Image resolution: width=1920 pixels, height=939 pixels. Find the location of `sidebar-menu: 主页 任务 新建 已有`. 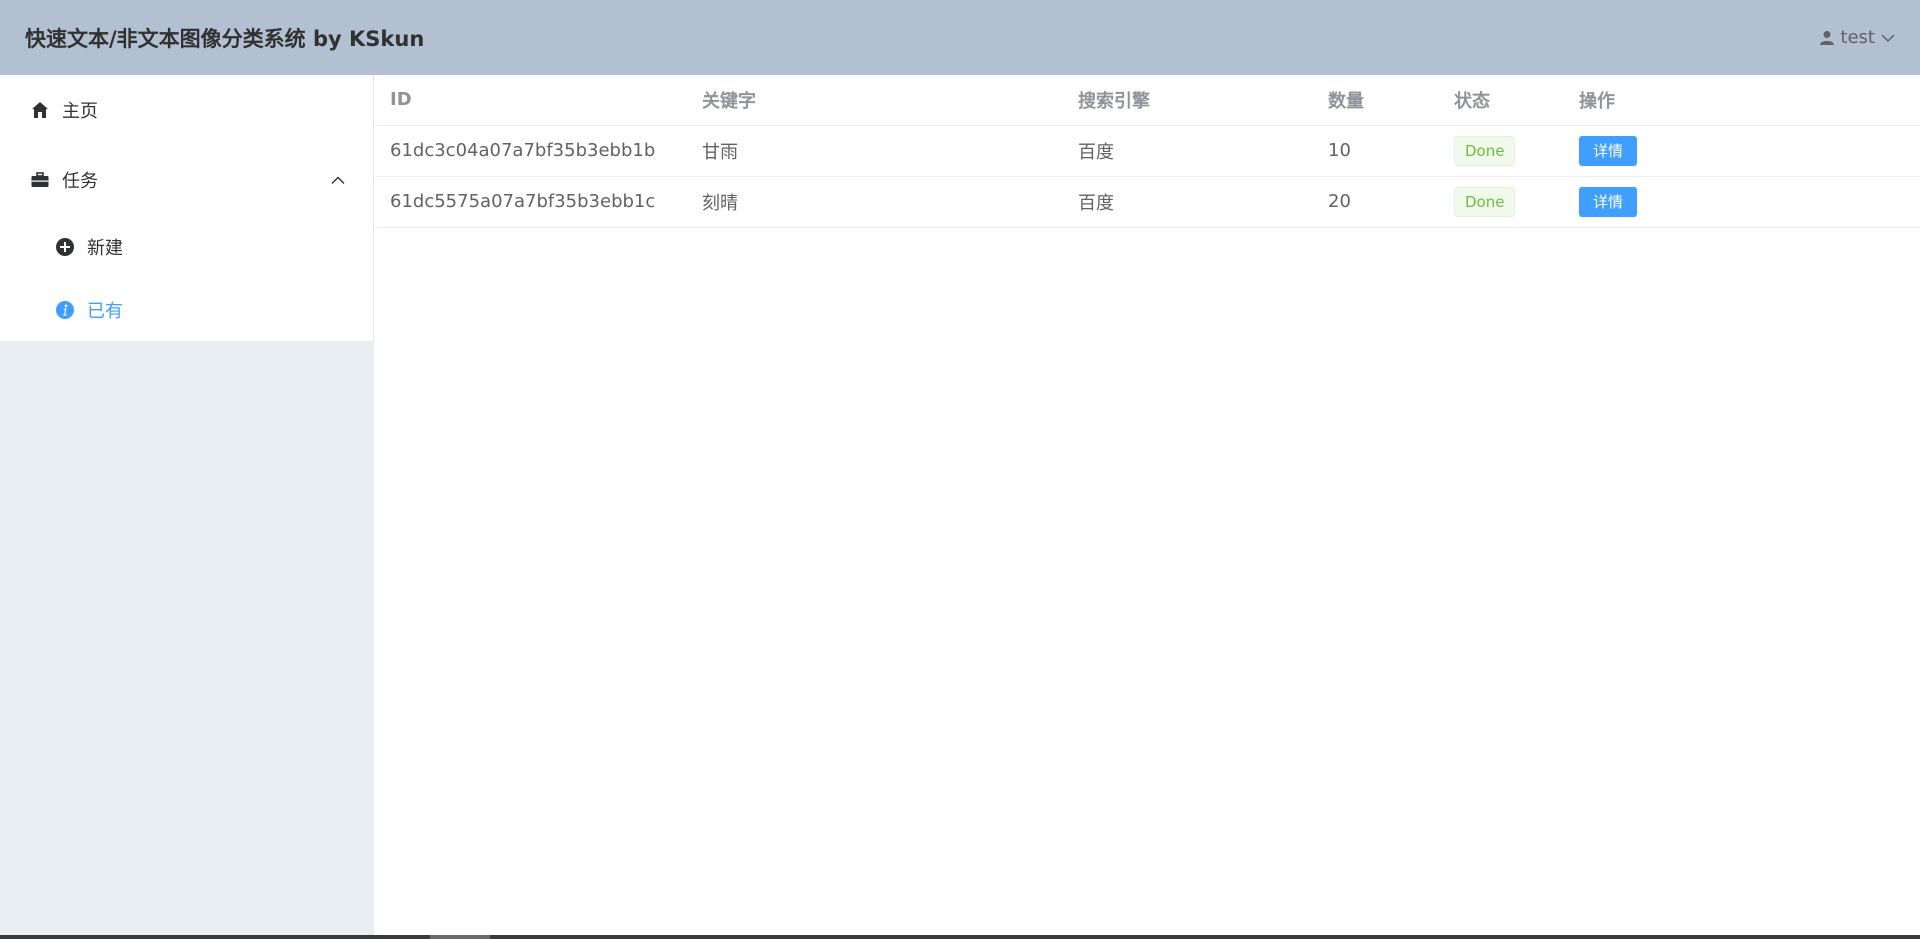

sidebar-menu: 主页 任务 新建 已有 is located at coordinates (187, 208).